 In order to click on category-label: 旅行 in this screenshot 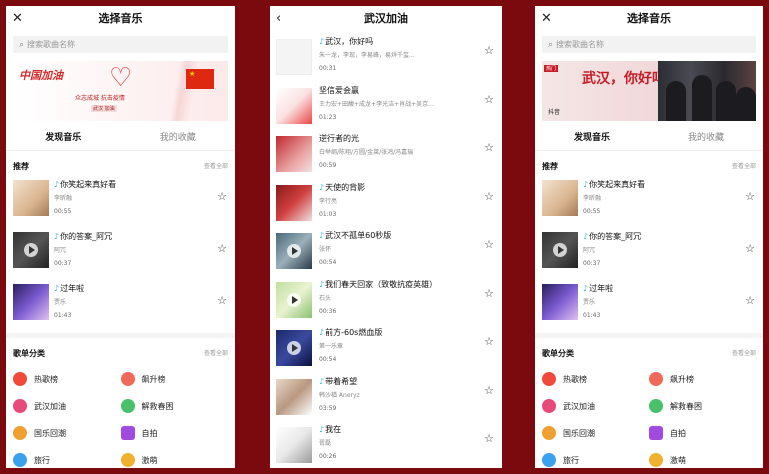, I will do `click(42, 460)`.